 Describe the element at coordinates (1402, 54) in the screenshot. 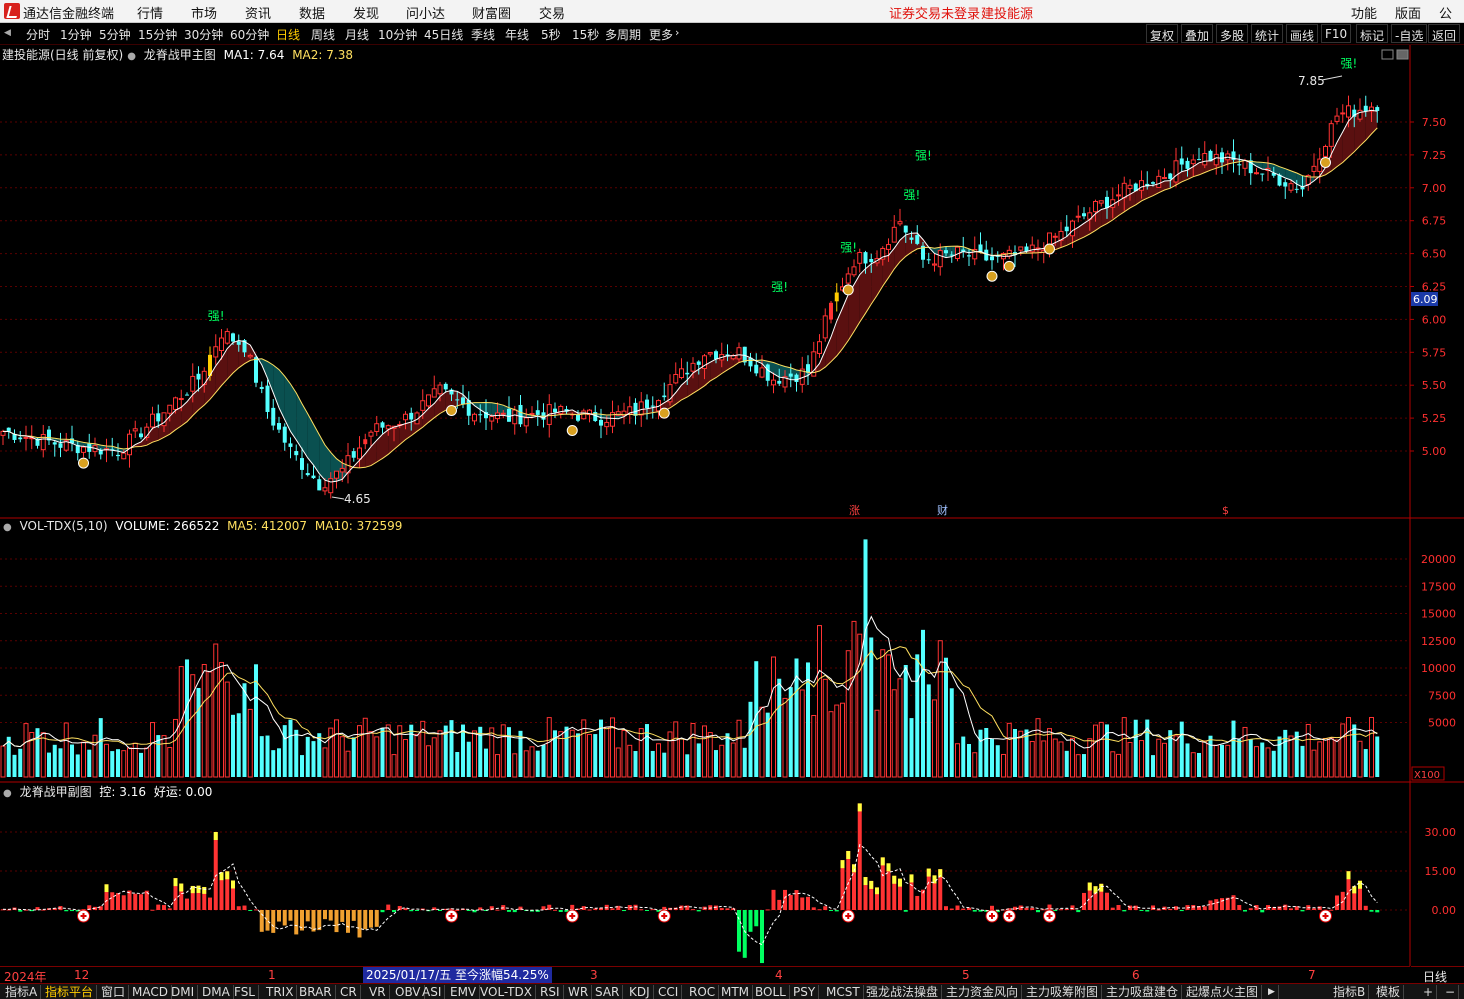

I see `panel-menu-icon` at that location.